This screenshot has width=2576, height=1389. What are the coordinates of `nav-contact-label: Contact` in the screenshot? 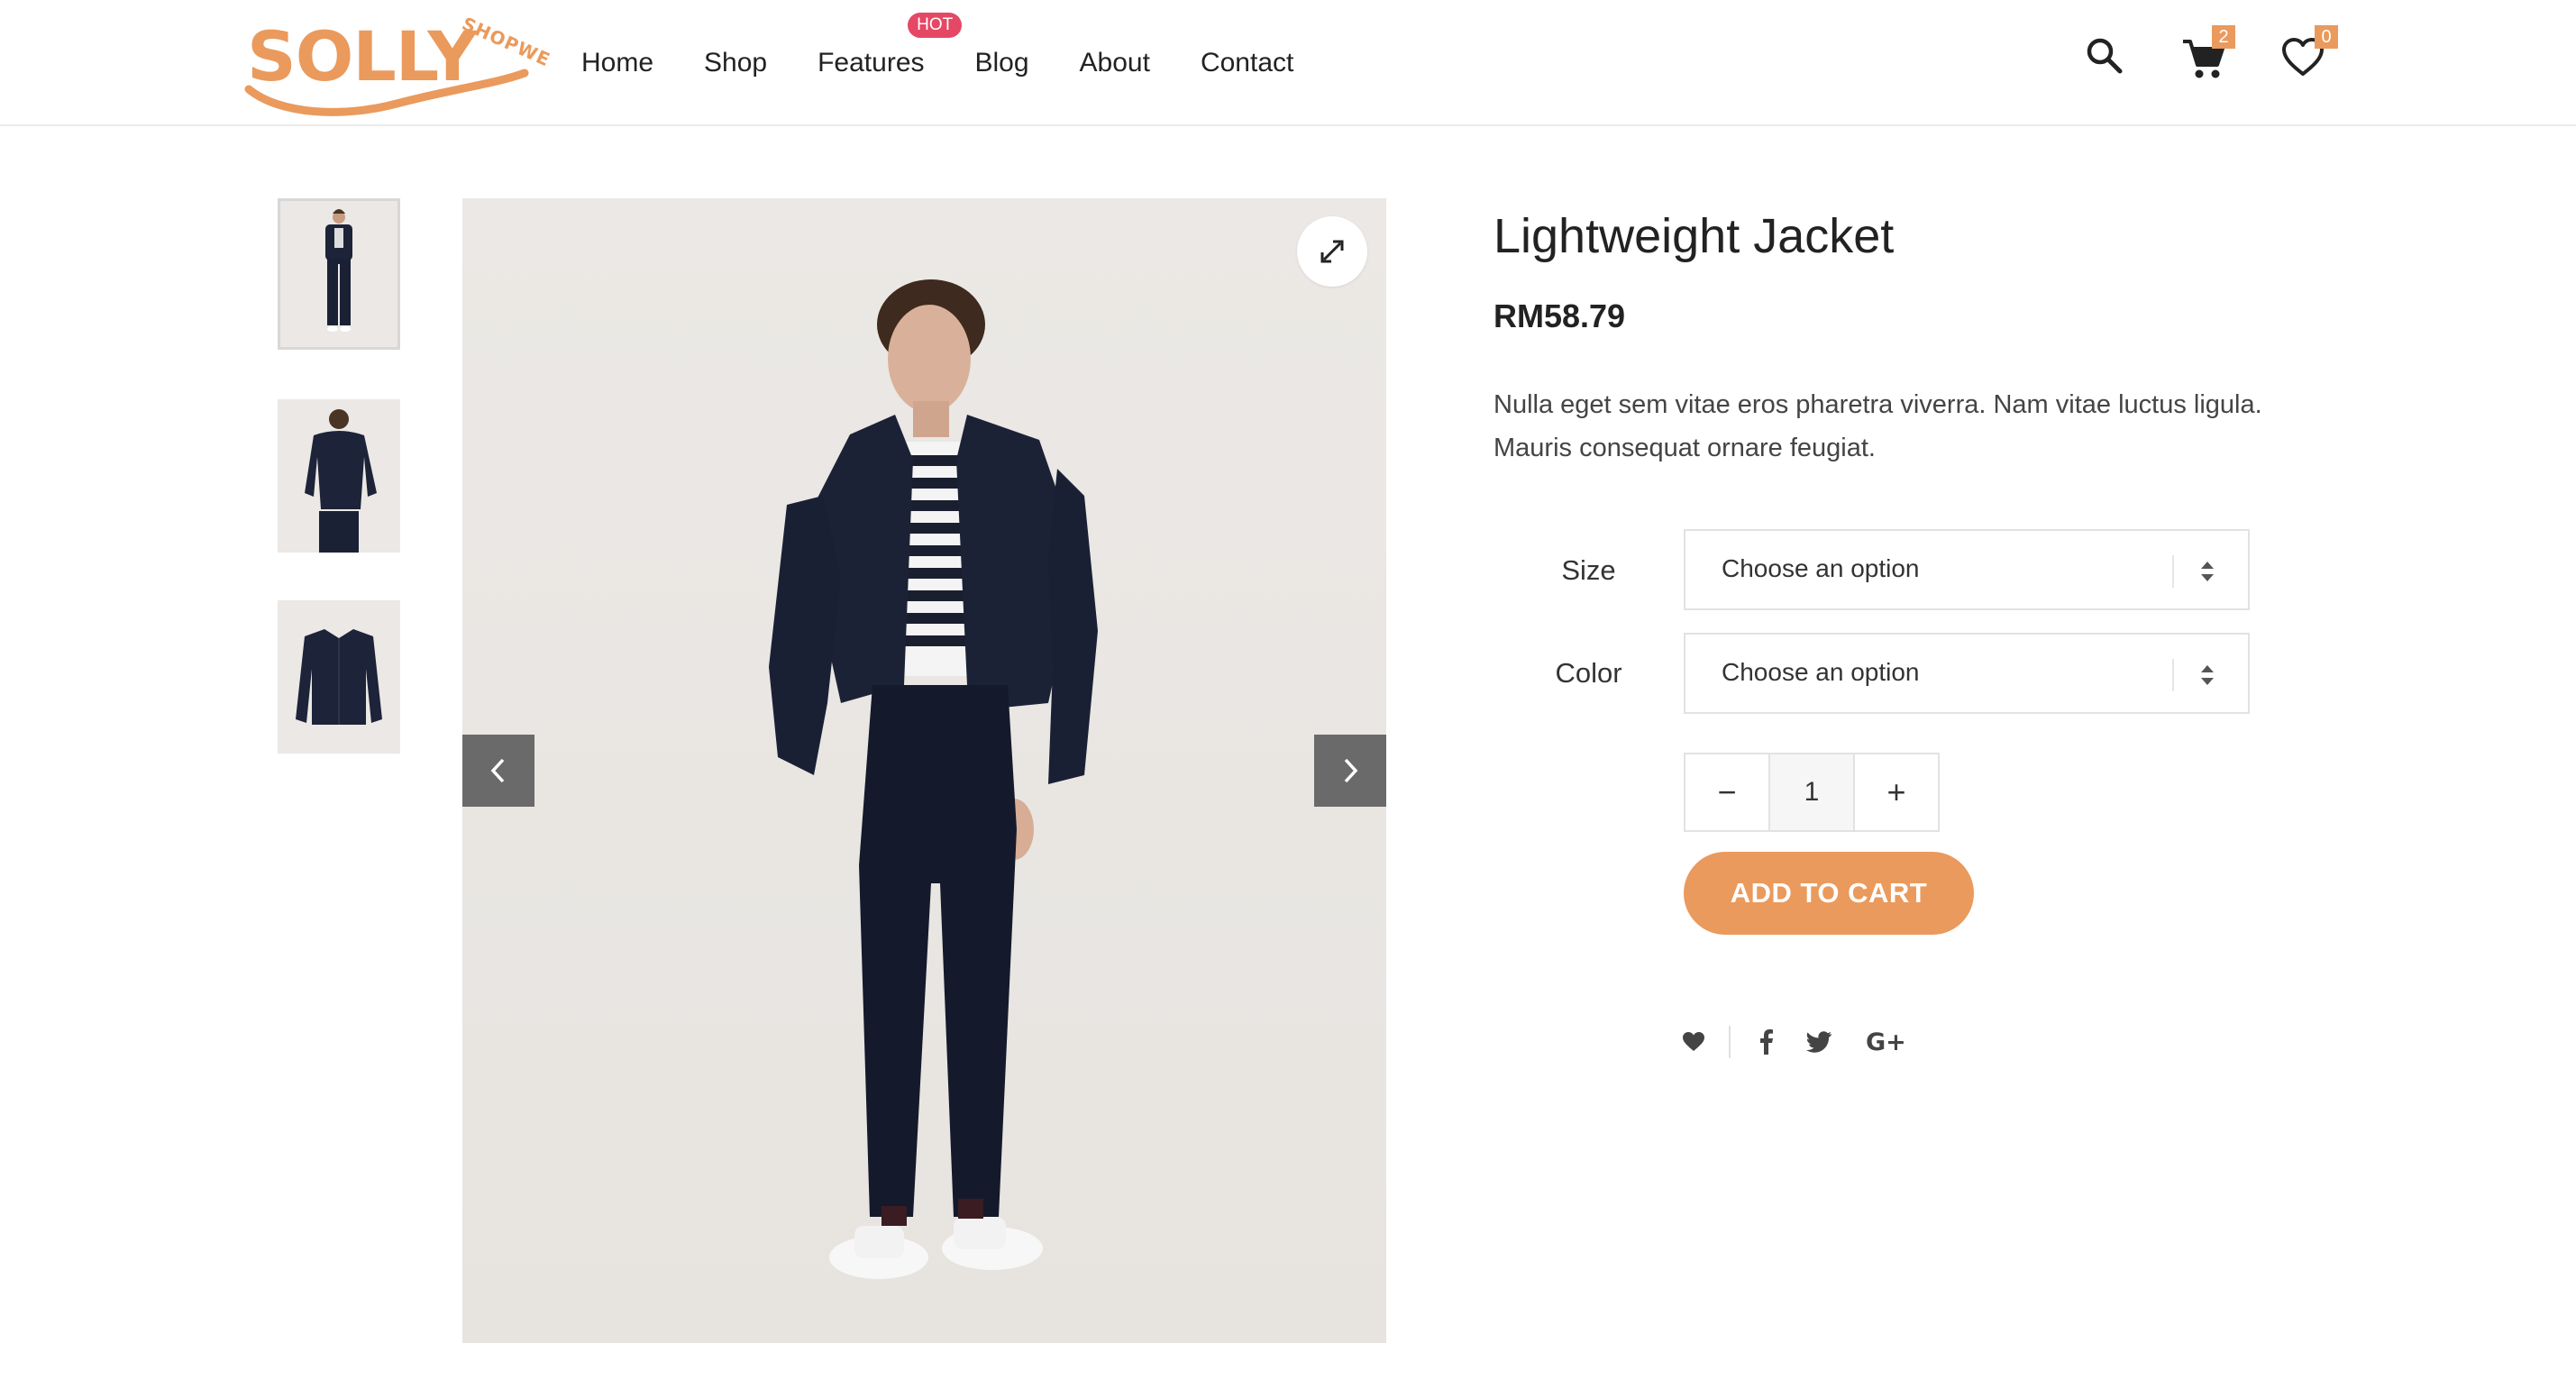 It's located at (1247, 63).